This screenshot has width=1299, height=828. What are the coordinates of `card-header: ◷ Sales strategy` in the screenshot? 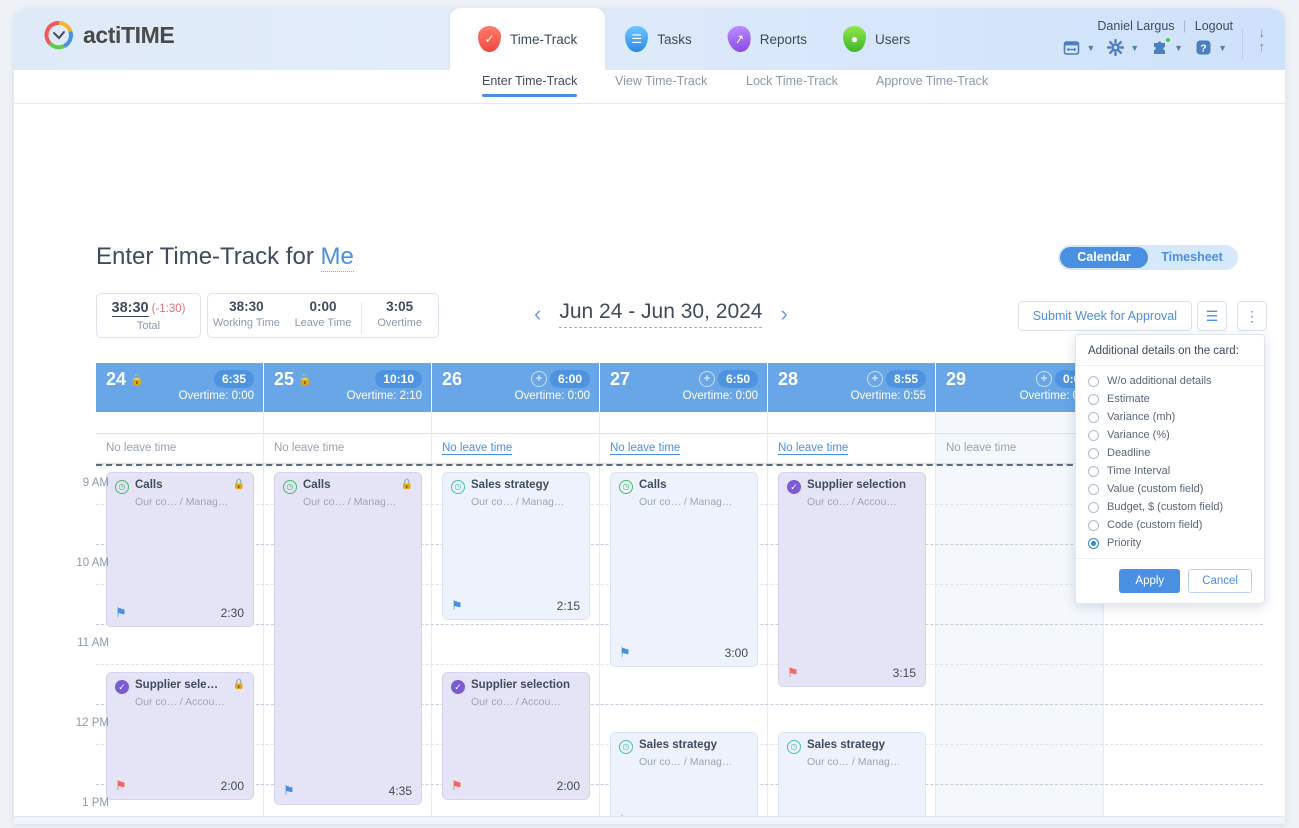 It's located at (684, 746).